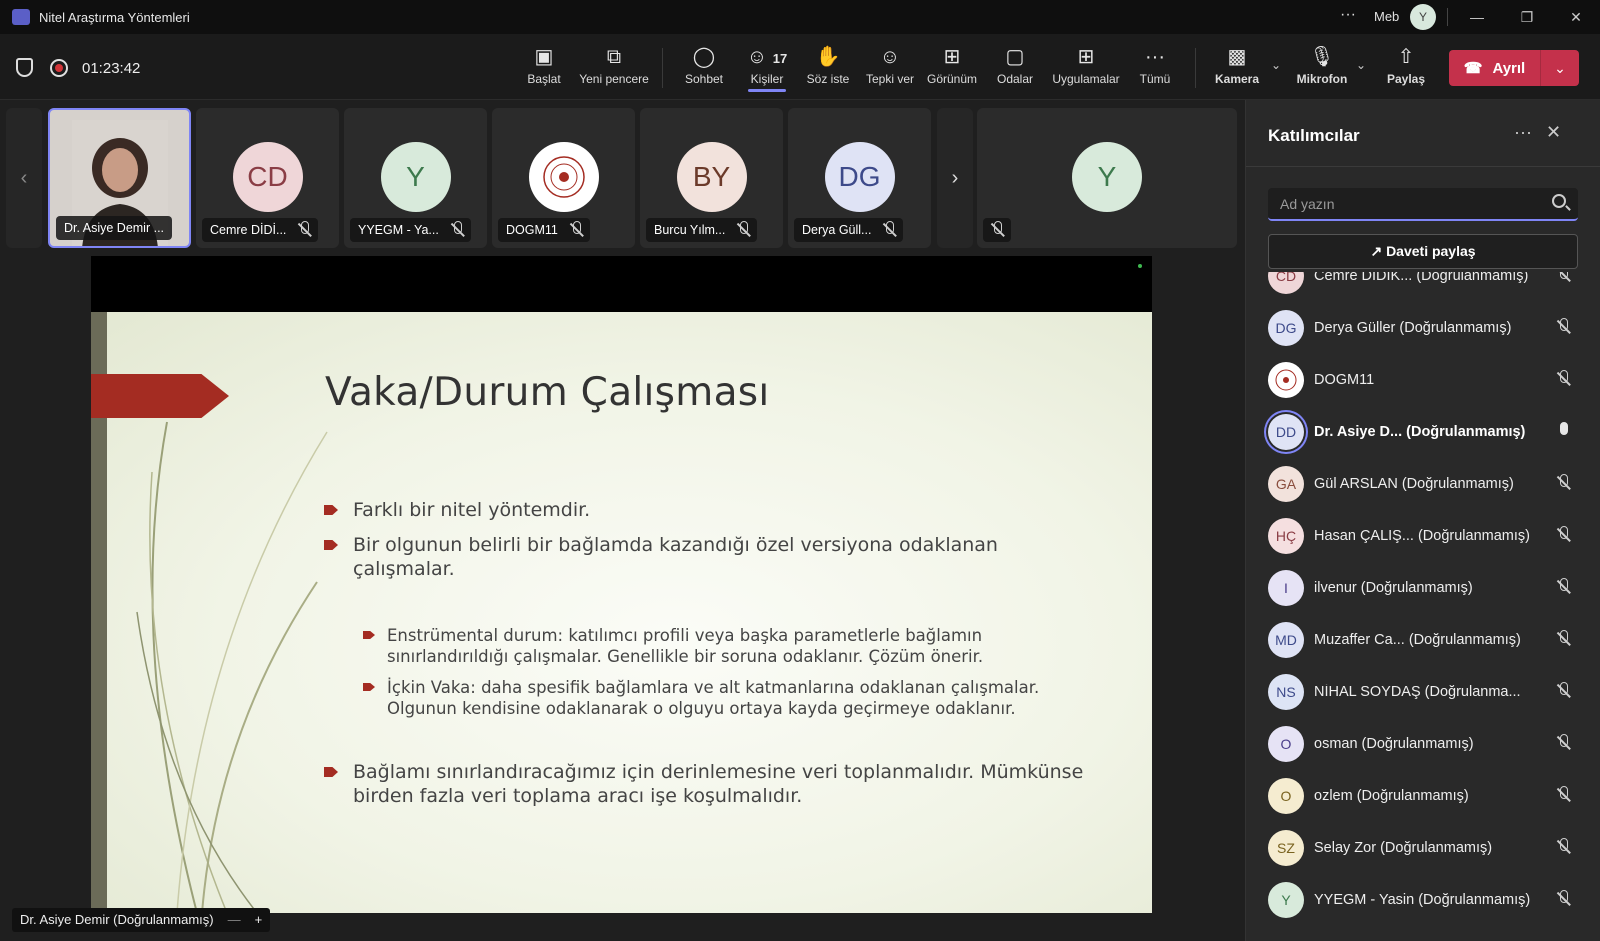 The height and width of the screenshot is (941, 1600). Describe the element at coordinates (1403, 848) in the screenshot. I see `participant-name: Selay Zor (Doğrulanmamış)` at that location.